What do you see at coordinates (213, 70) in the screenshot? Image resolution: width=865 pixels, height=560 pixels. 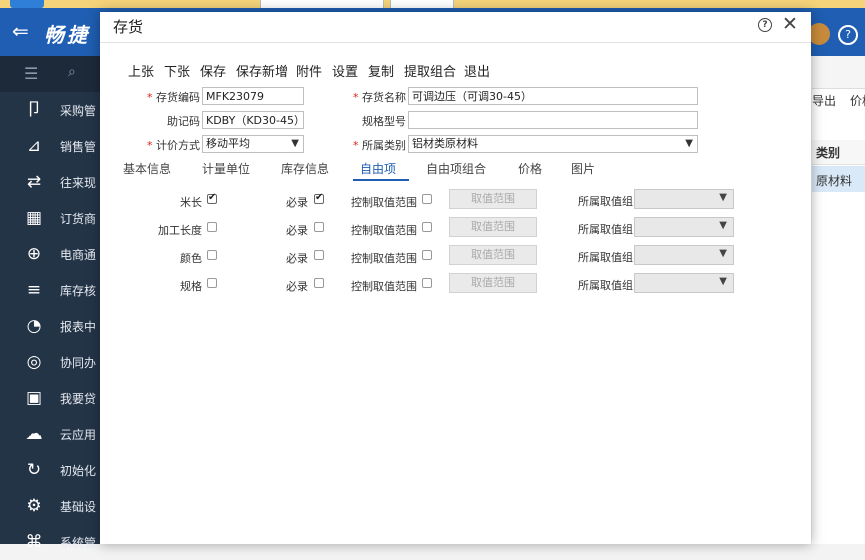 I see `toolbar-button: 保存` at bounding box center [213, 70].